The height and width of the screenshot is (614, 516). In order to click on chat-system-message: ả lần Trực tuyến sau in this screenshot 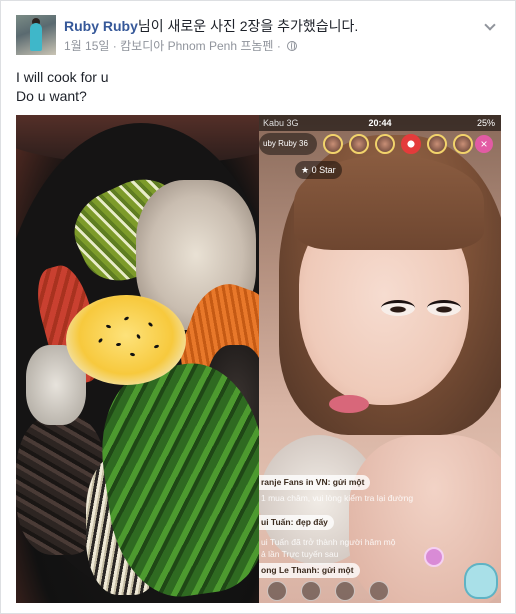, I will do `click(300, 554)`.